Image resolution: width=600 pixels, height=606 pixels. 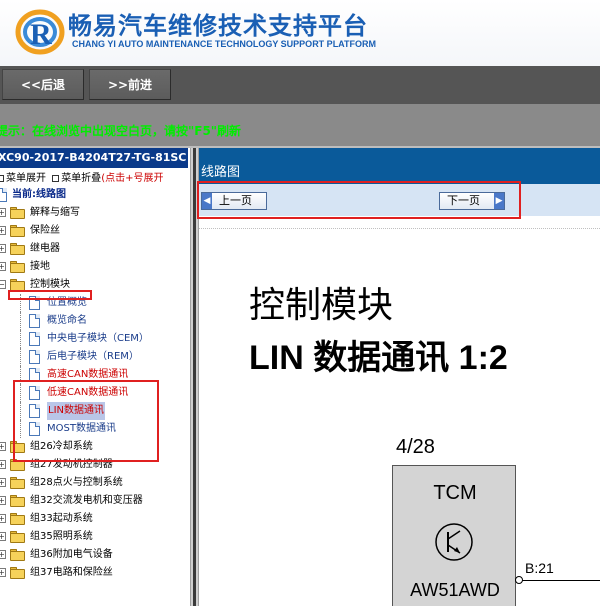 What do you see at coordinates (95, 447) in the screenshot?
I see `tree-folder-item: + 组26冷却系统` at bounding box center [95, 447].